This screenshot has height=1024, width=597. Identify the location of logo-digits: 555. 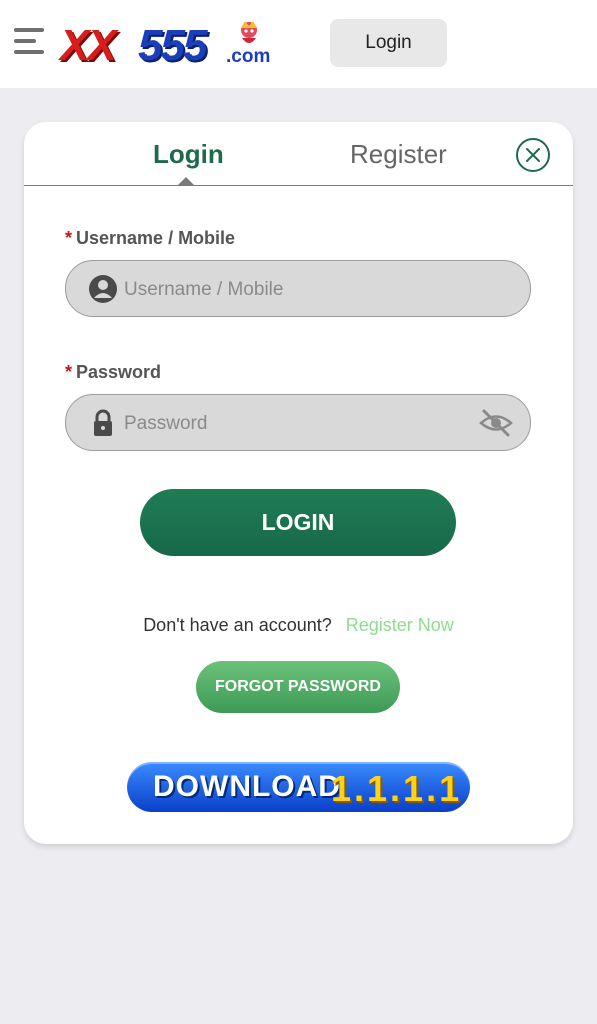
(172, 45).